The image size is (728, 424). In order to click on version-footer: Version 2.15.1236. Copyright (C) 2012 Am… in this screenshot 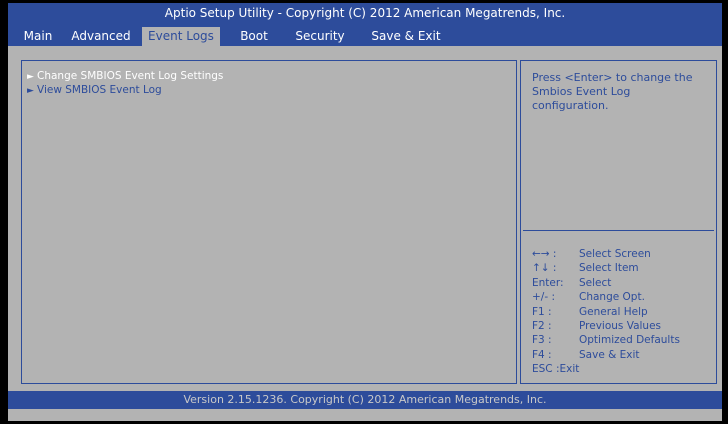, I will do `click(365, 400)`.